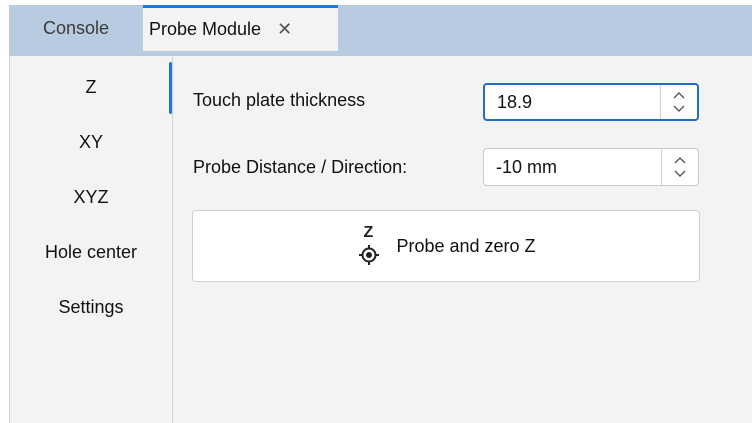 Image resolution: width=752 pixels, height=423 pixels. I want to click on sidebar-item-label: Z, so click(91, 86).